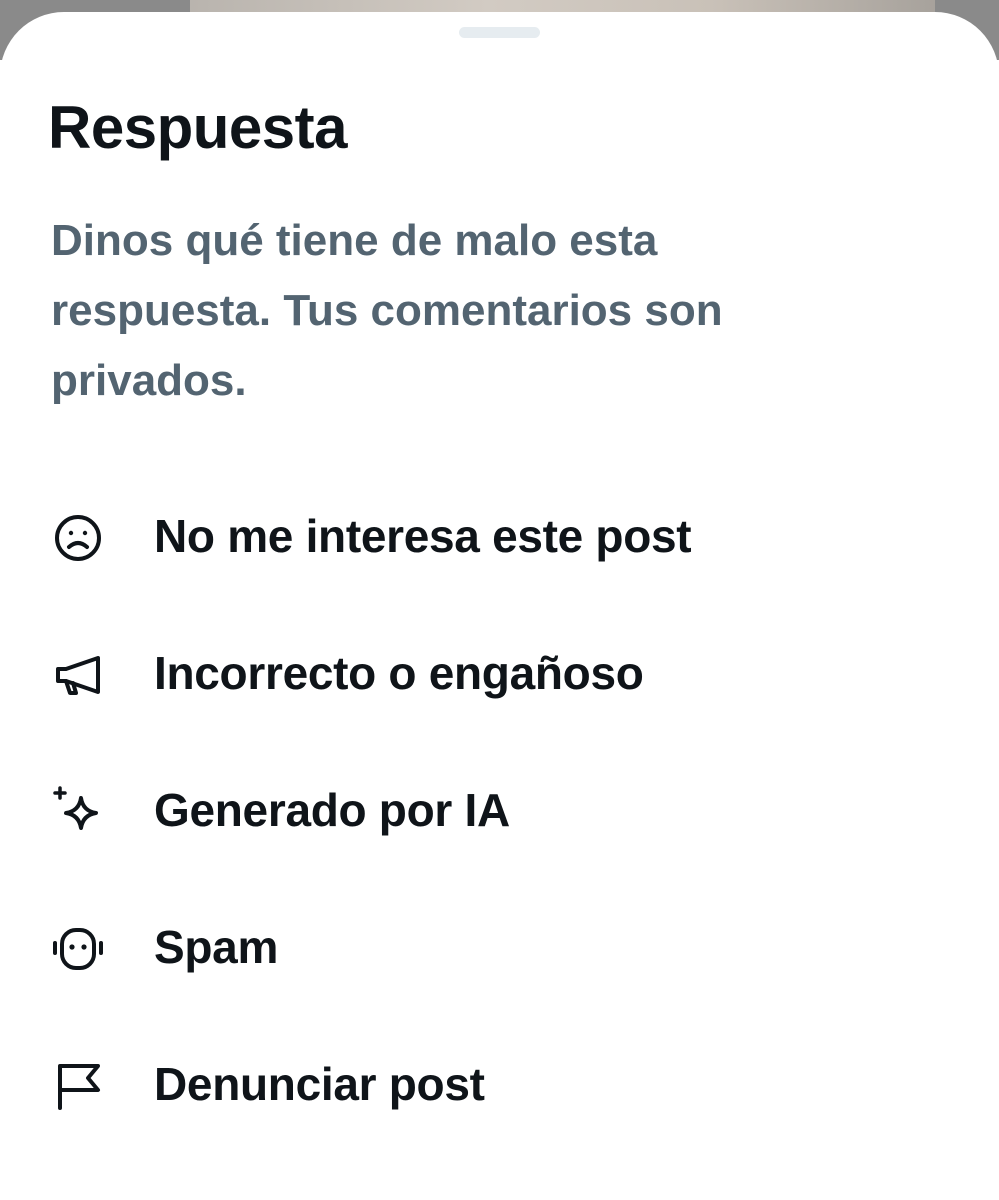  I want to click on frown-face-icon, so click(78, 538).